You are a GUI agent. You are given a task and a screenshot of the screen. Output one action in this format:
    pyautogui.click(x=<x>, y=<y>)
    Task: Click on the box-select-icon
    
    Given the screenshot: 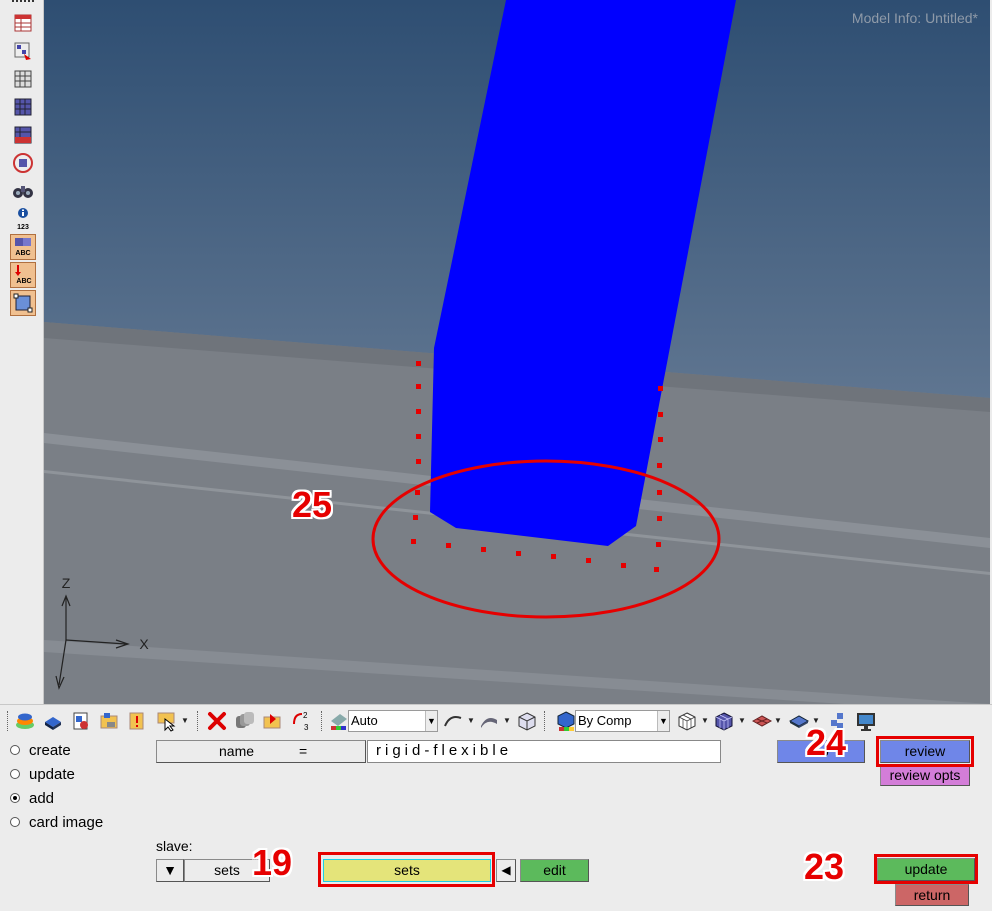 What is the action you would take?
    pyautogui.click(x=23, y=303)
    